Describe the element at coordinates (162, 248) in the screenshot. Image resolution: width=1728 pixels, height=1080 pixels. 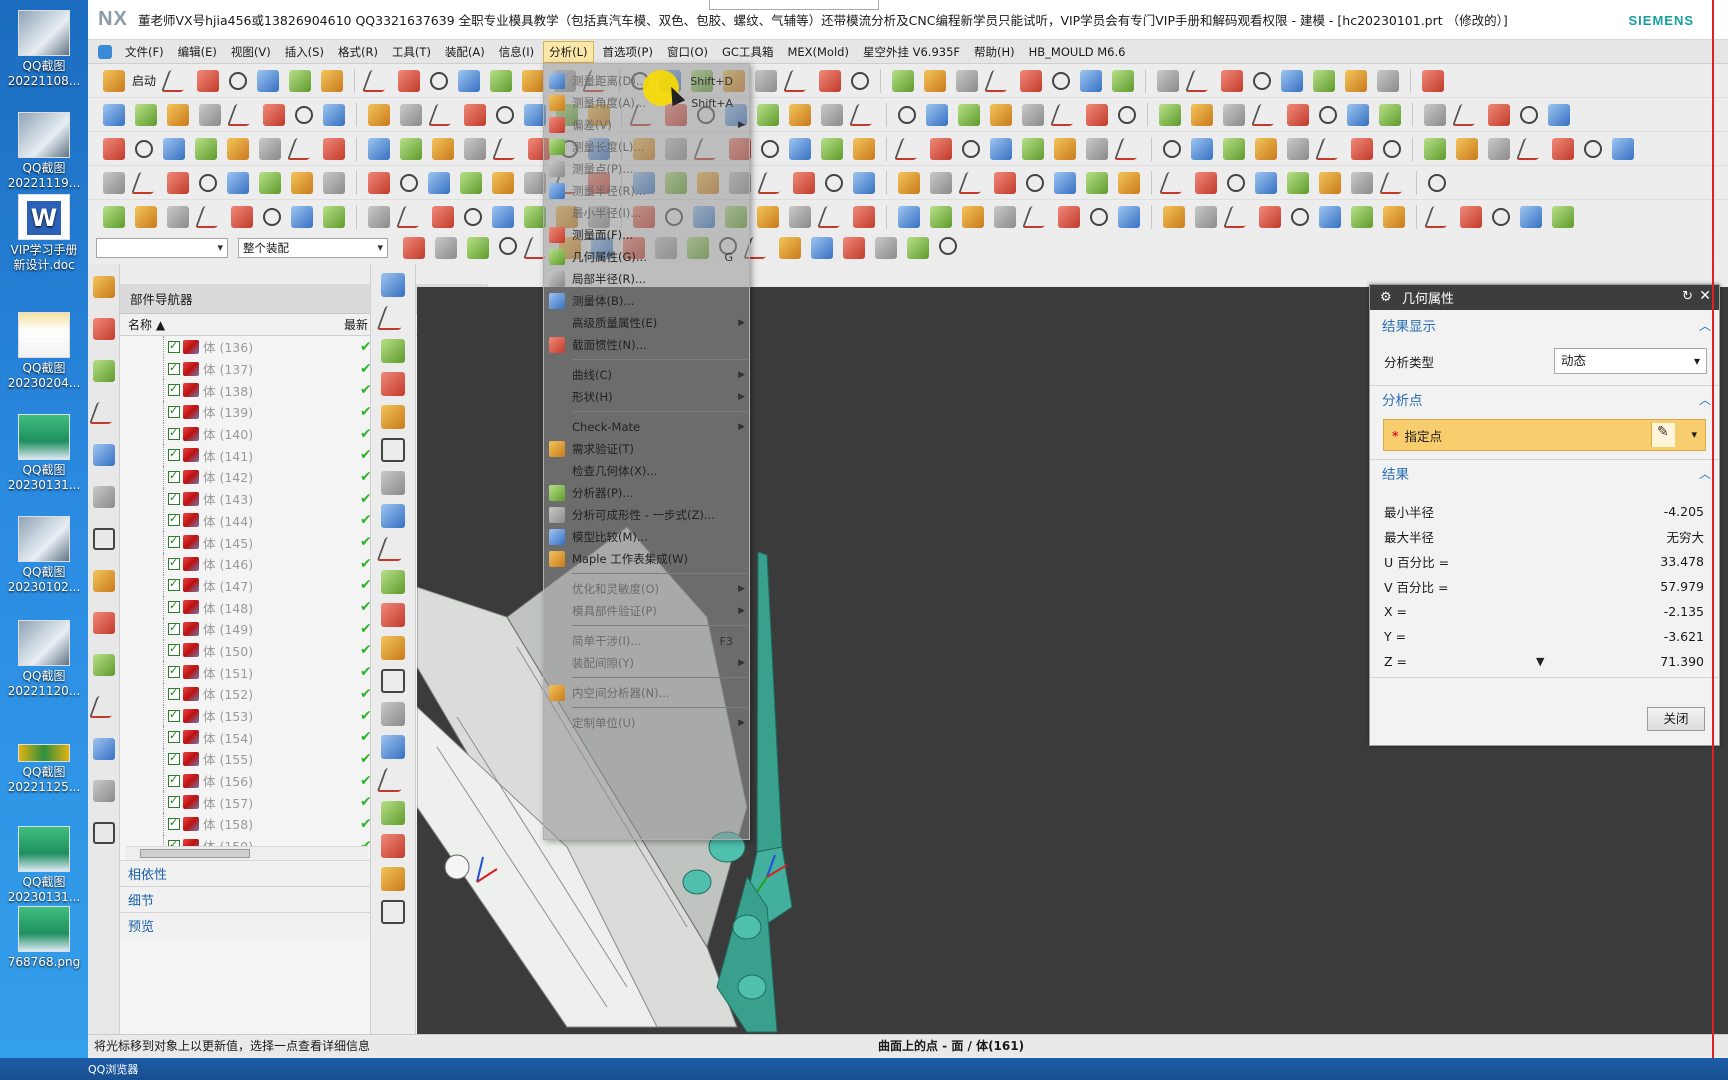
I see `type-filter-combo` at that location.